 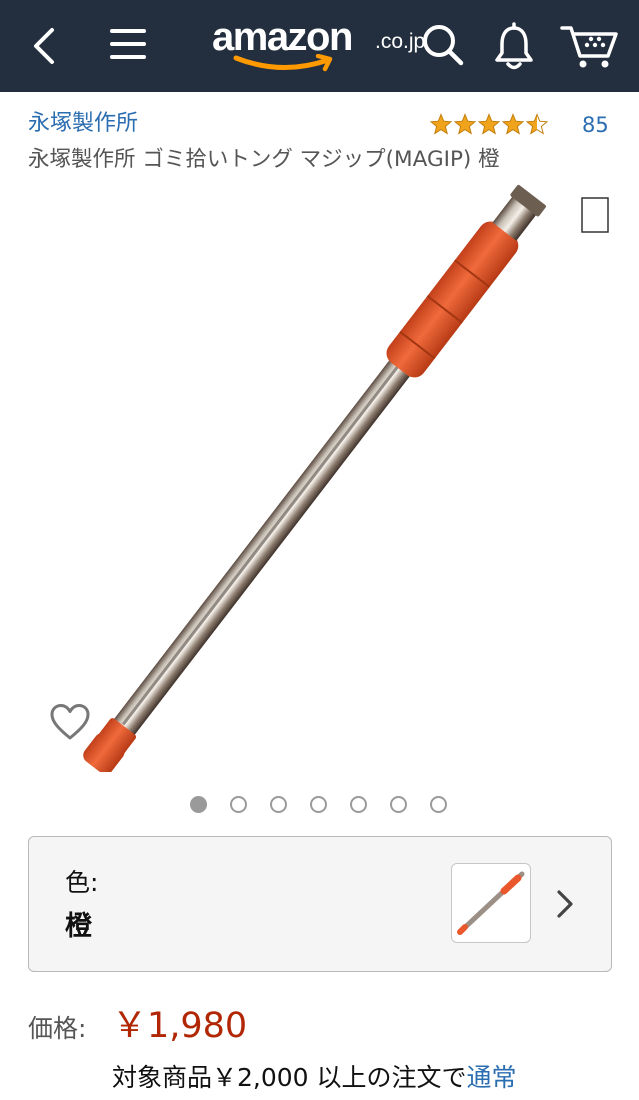 I want to click on menu-icon, so click(x=128, y=44).